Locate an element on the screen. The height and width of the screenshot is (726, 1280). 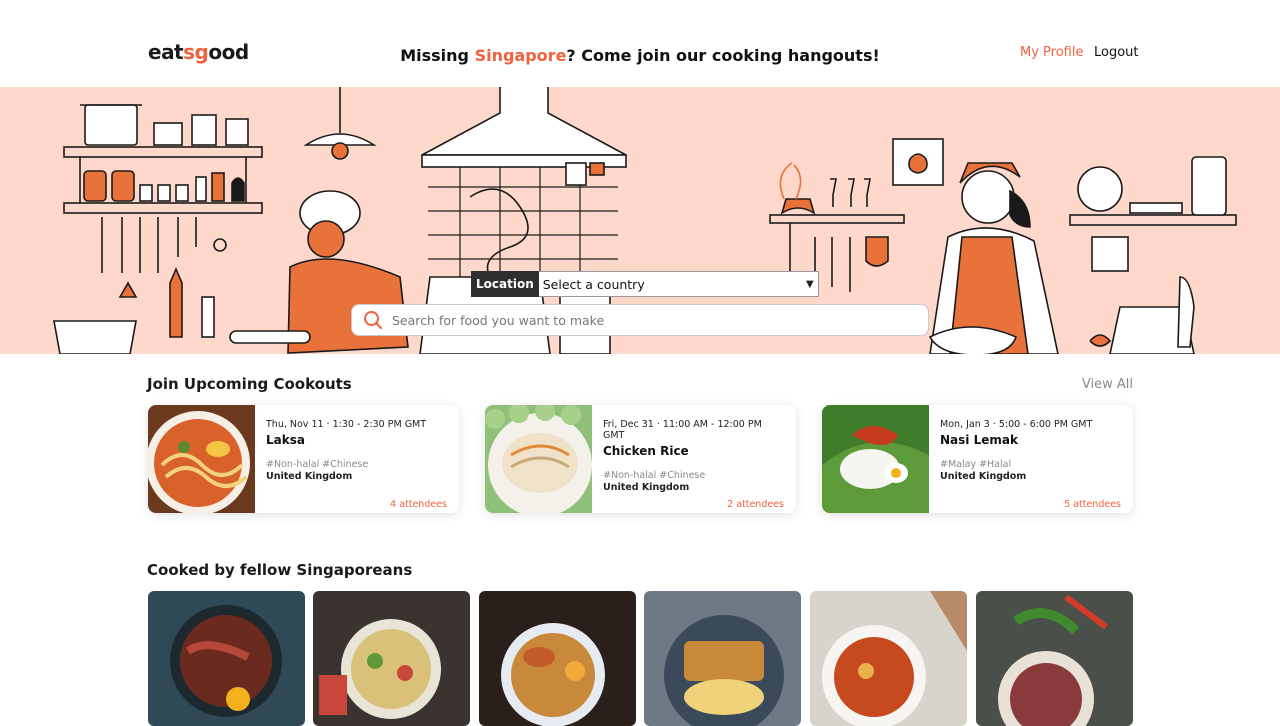
fellow-singaporeans-title: Cooked by fellow Singaporeans is located at coordinates (280, 570).